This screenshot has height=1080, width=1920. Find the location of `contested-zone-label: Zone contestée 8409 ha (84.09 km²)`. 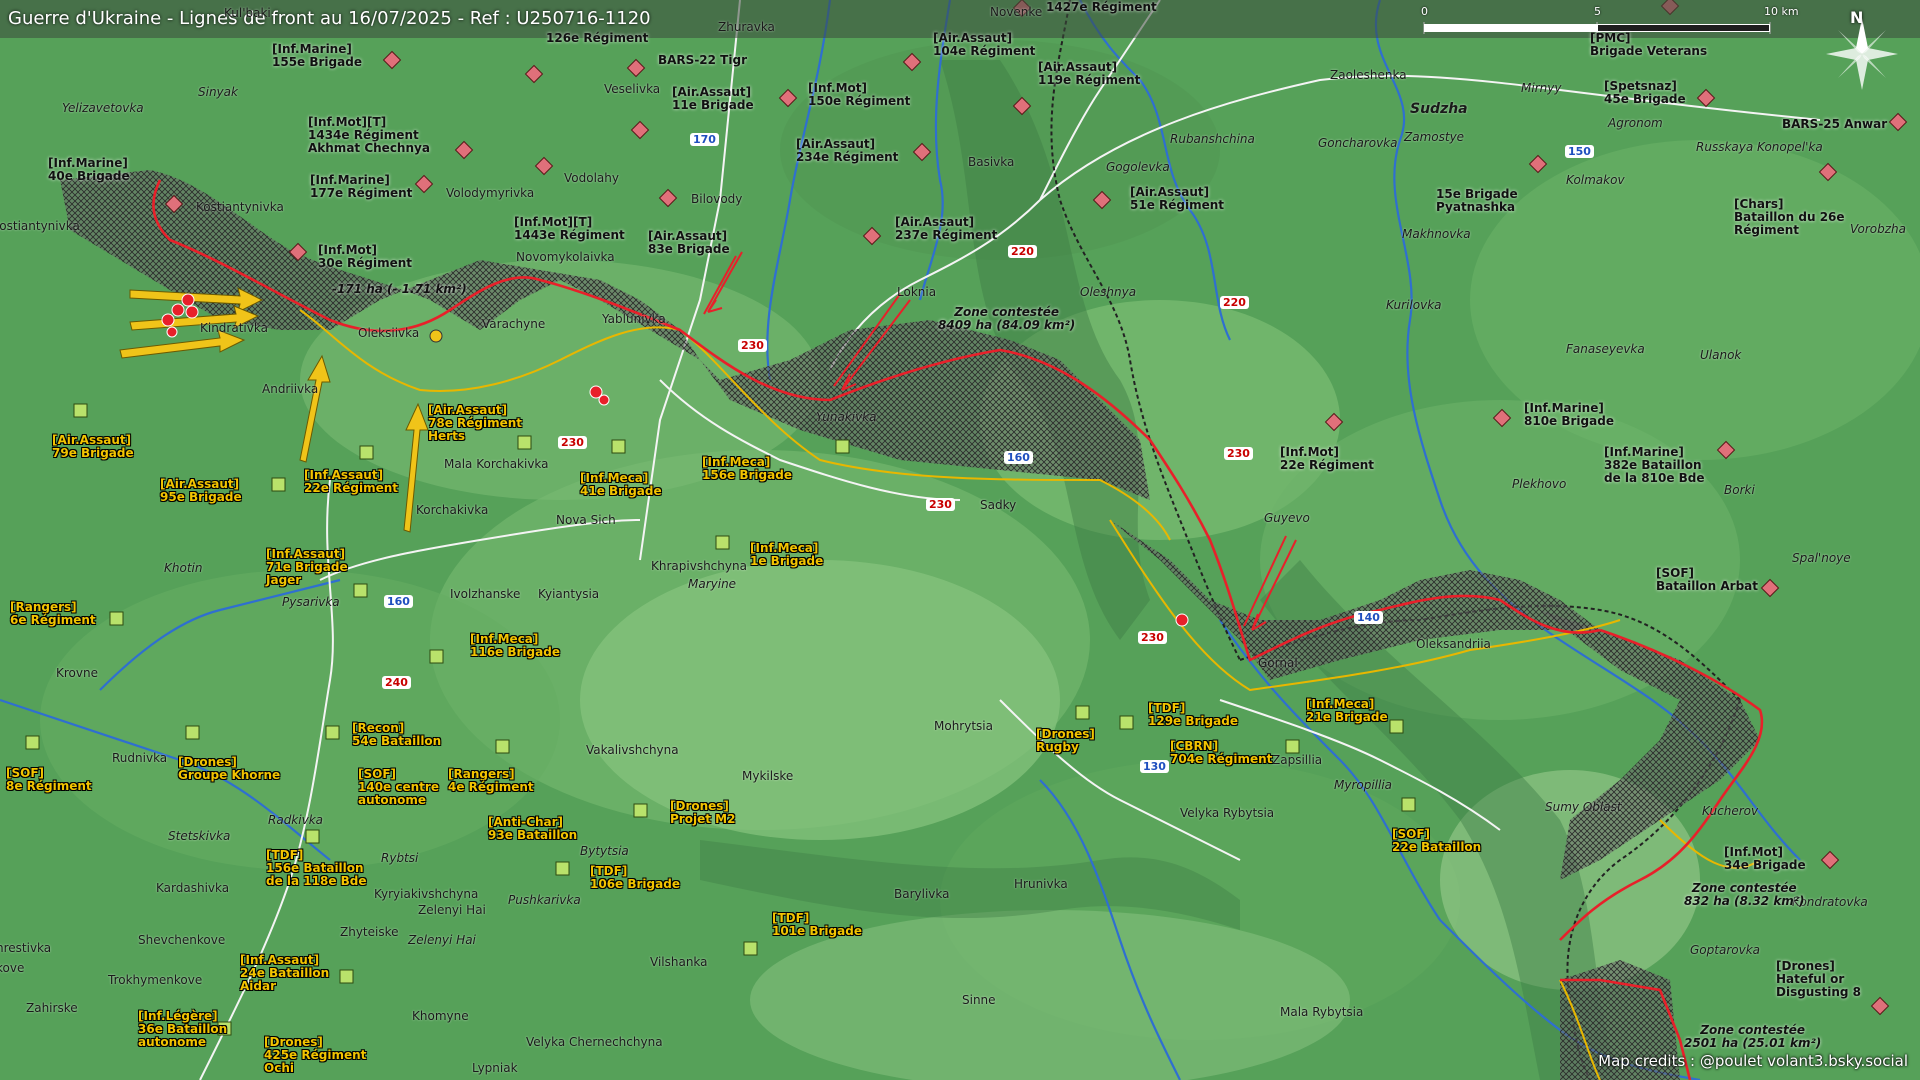

contested-zone-label: Zone contestée 8409 ha (84.09 km²) is located at coordinates (1007, 318).